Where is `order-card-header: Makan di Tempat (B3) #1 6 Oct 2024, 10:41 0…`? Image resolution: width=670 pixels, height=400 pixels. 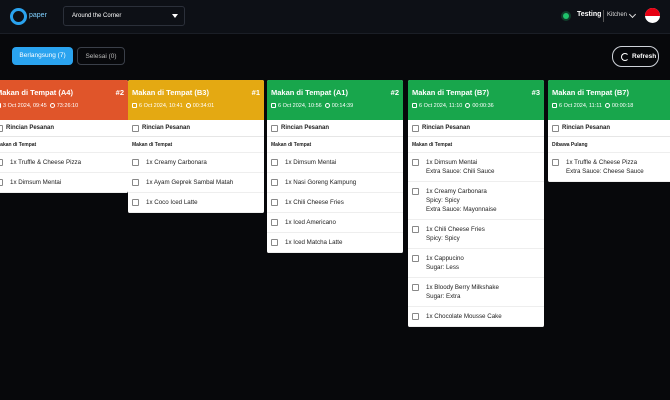 order-card-header: Makan di Tempat (B3) #1 6 Oct 2024, 10:41 0… is located at coordinates (196, 100).